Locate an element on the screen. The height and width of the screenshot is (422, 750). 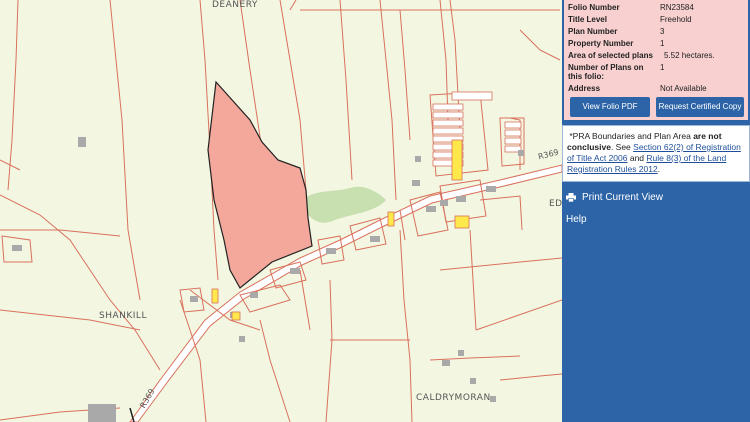
print-label: Print Current View is located at coordinates (622, 197).